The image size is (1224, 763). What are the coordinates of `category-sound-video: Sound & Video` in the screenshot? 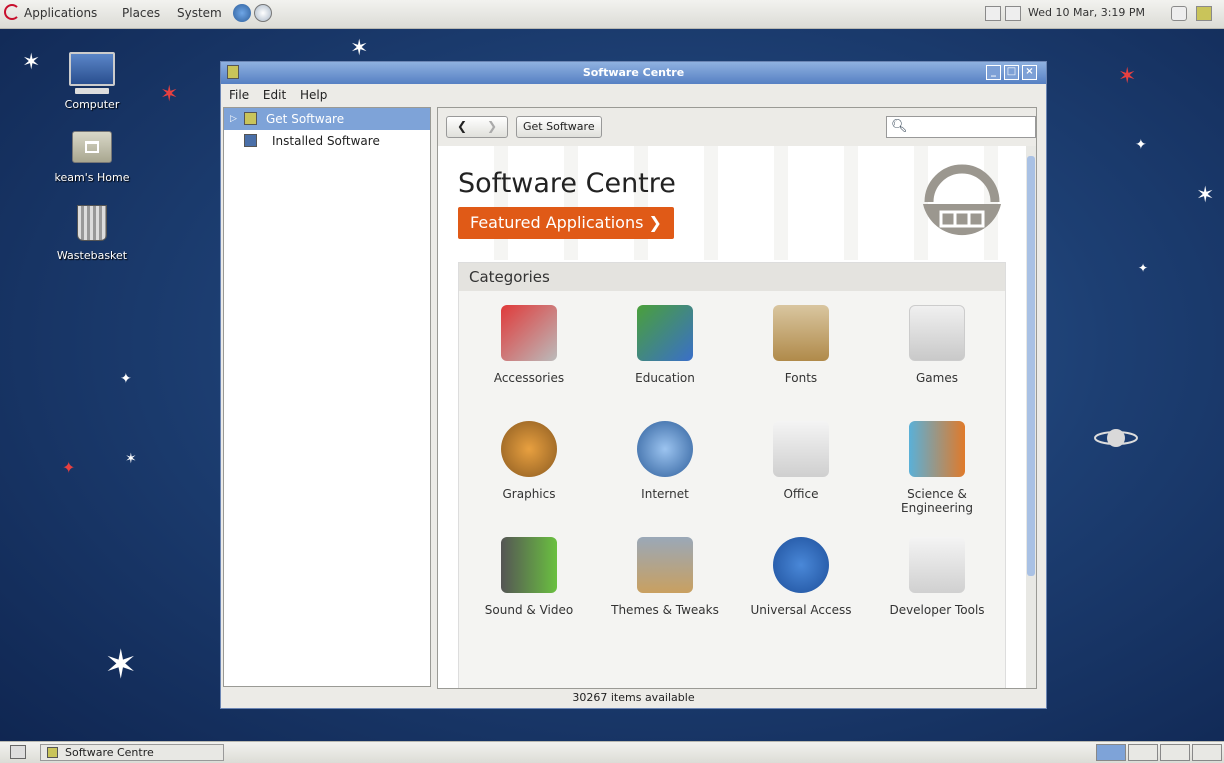 It's located at (529, 577).